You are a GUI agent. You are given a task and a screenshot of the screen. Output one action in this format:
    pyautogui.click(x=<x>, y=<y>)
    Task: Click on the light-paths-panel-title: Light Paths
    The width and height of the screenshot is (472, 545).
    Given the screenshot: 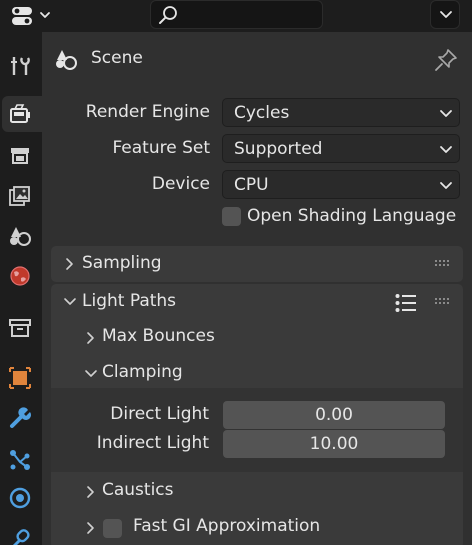 What is the action you would take?
    pyautogui.click(x=129, y=301)
    